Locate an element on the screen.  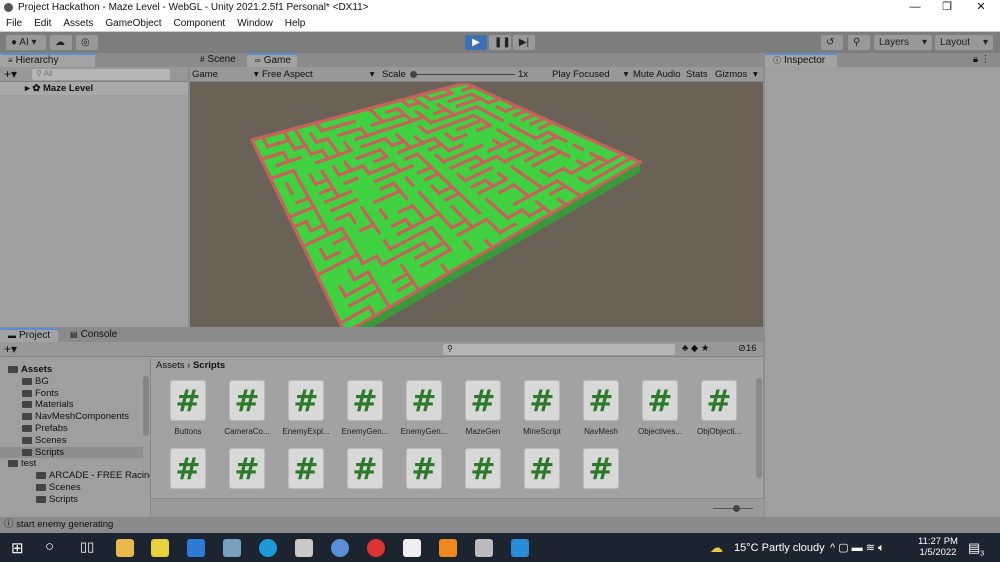
tree-scrollbar is located at coordinates (146, 406).